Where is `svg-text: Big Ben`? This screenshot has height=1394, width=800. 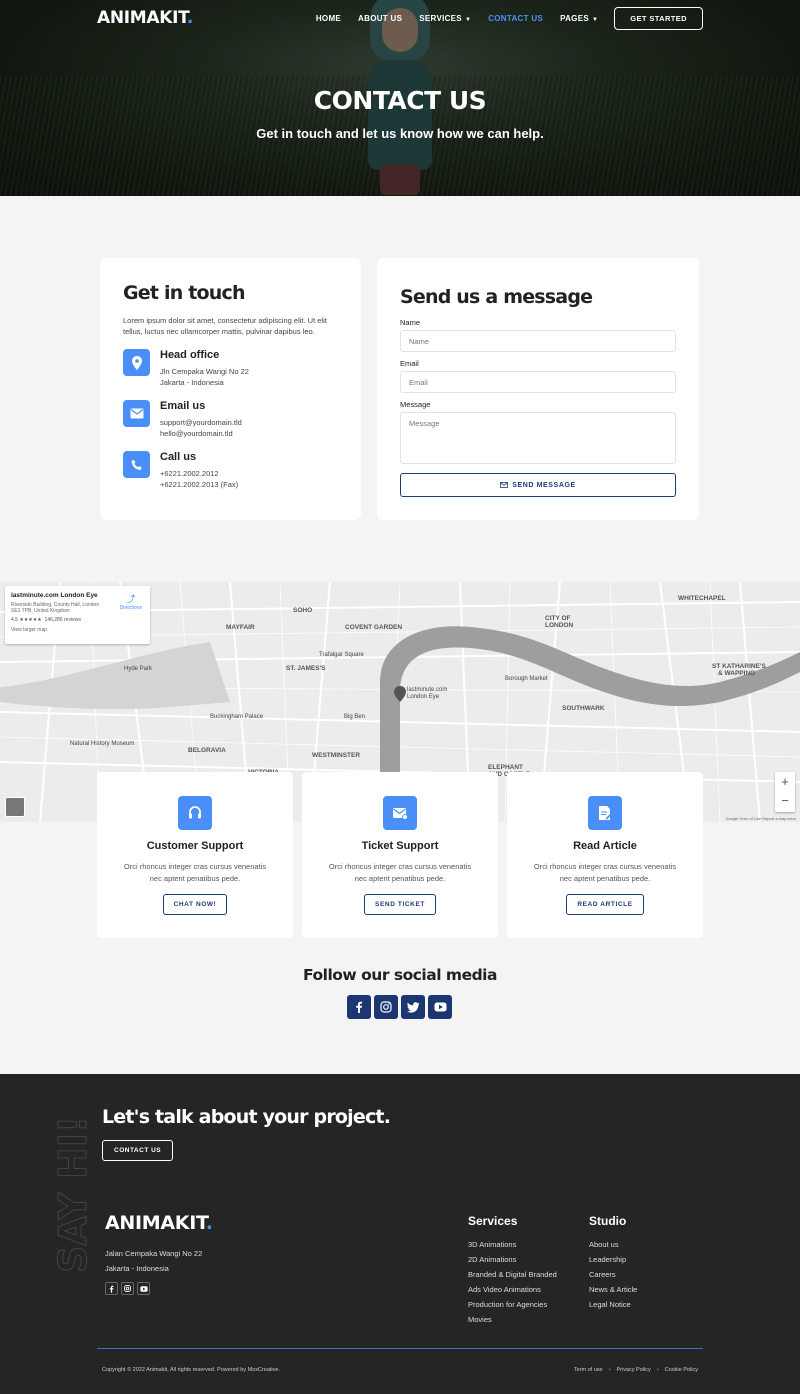 svg-text: Big Ben is located at coordinates (354, 717).